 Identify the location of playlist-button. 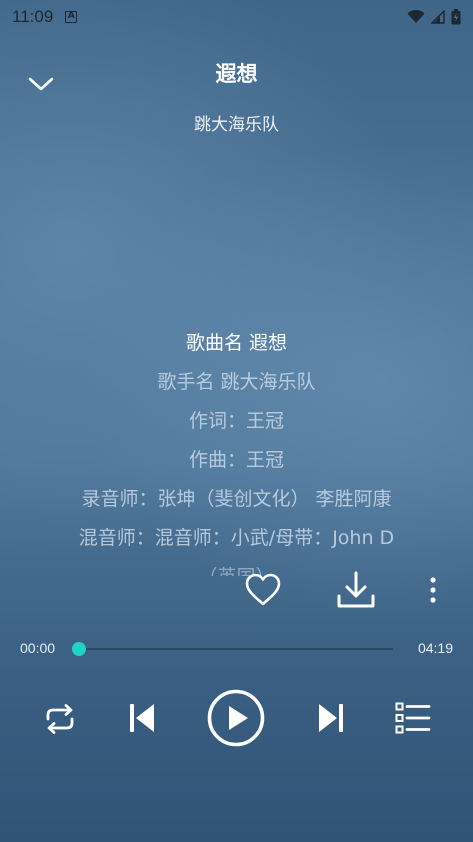
(413, 718).